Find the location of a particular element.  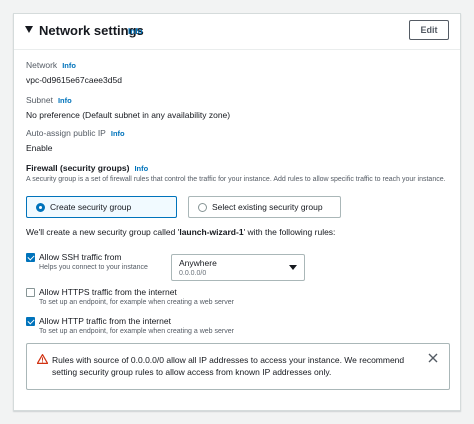

http-label: Allow HTTP traffic from the internet is located at coordinates (105, 321).